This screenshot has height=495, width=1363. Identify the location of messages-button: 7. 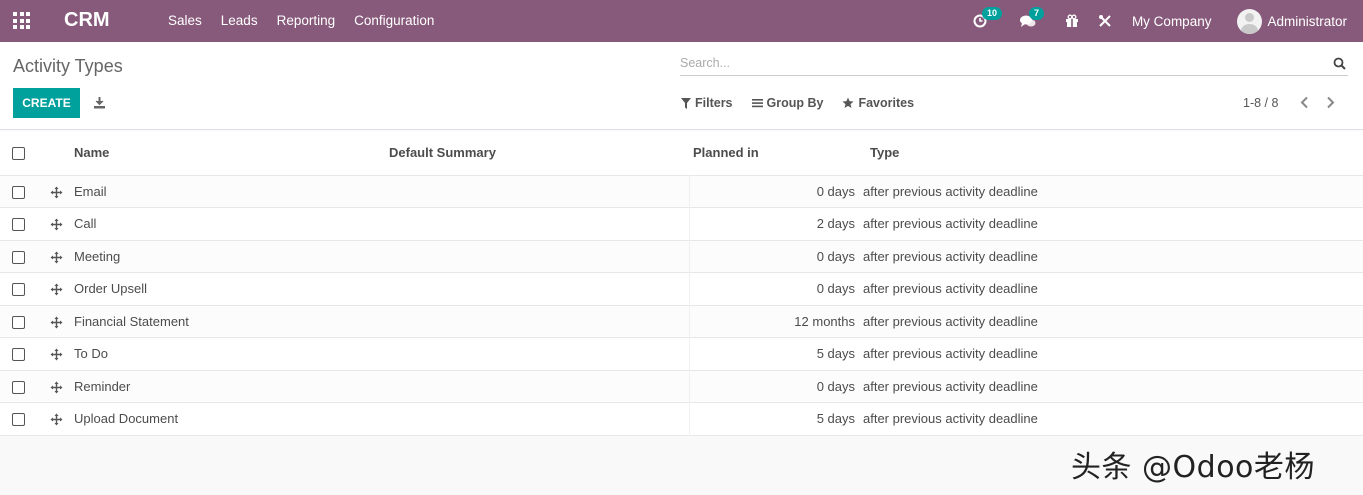
(1031, 17).